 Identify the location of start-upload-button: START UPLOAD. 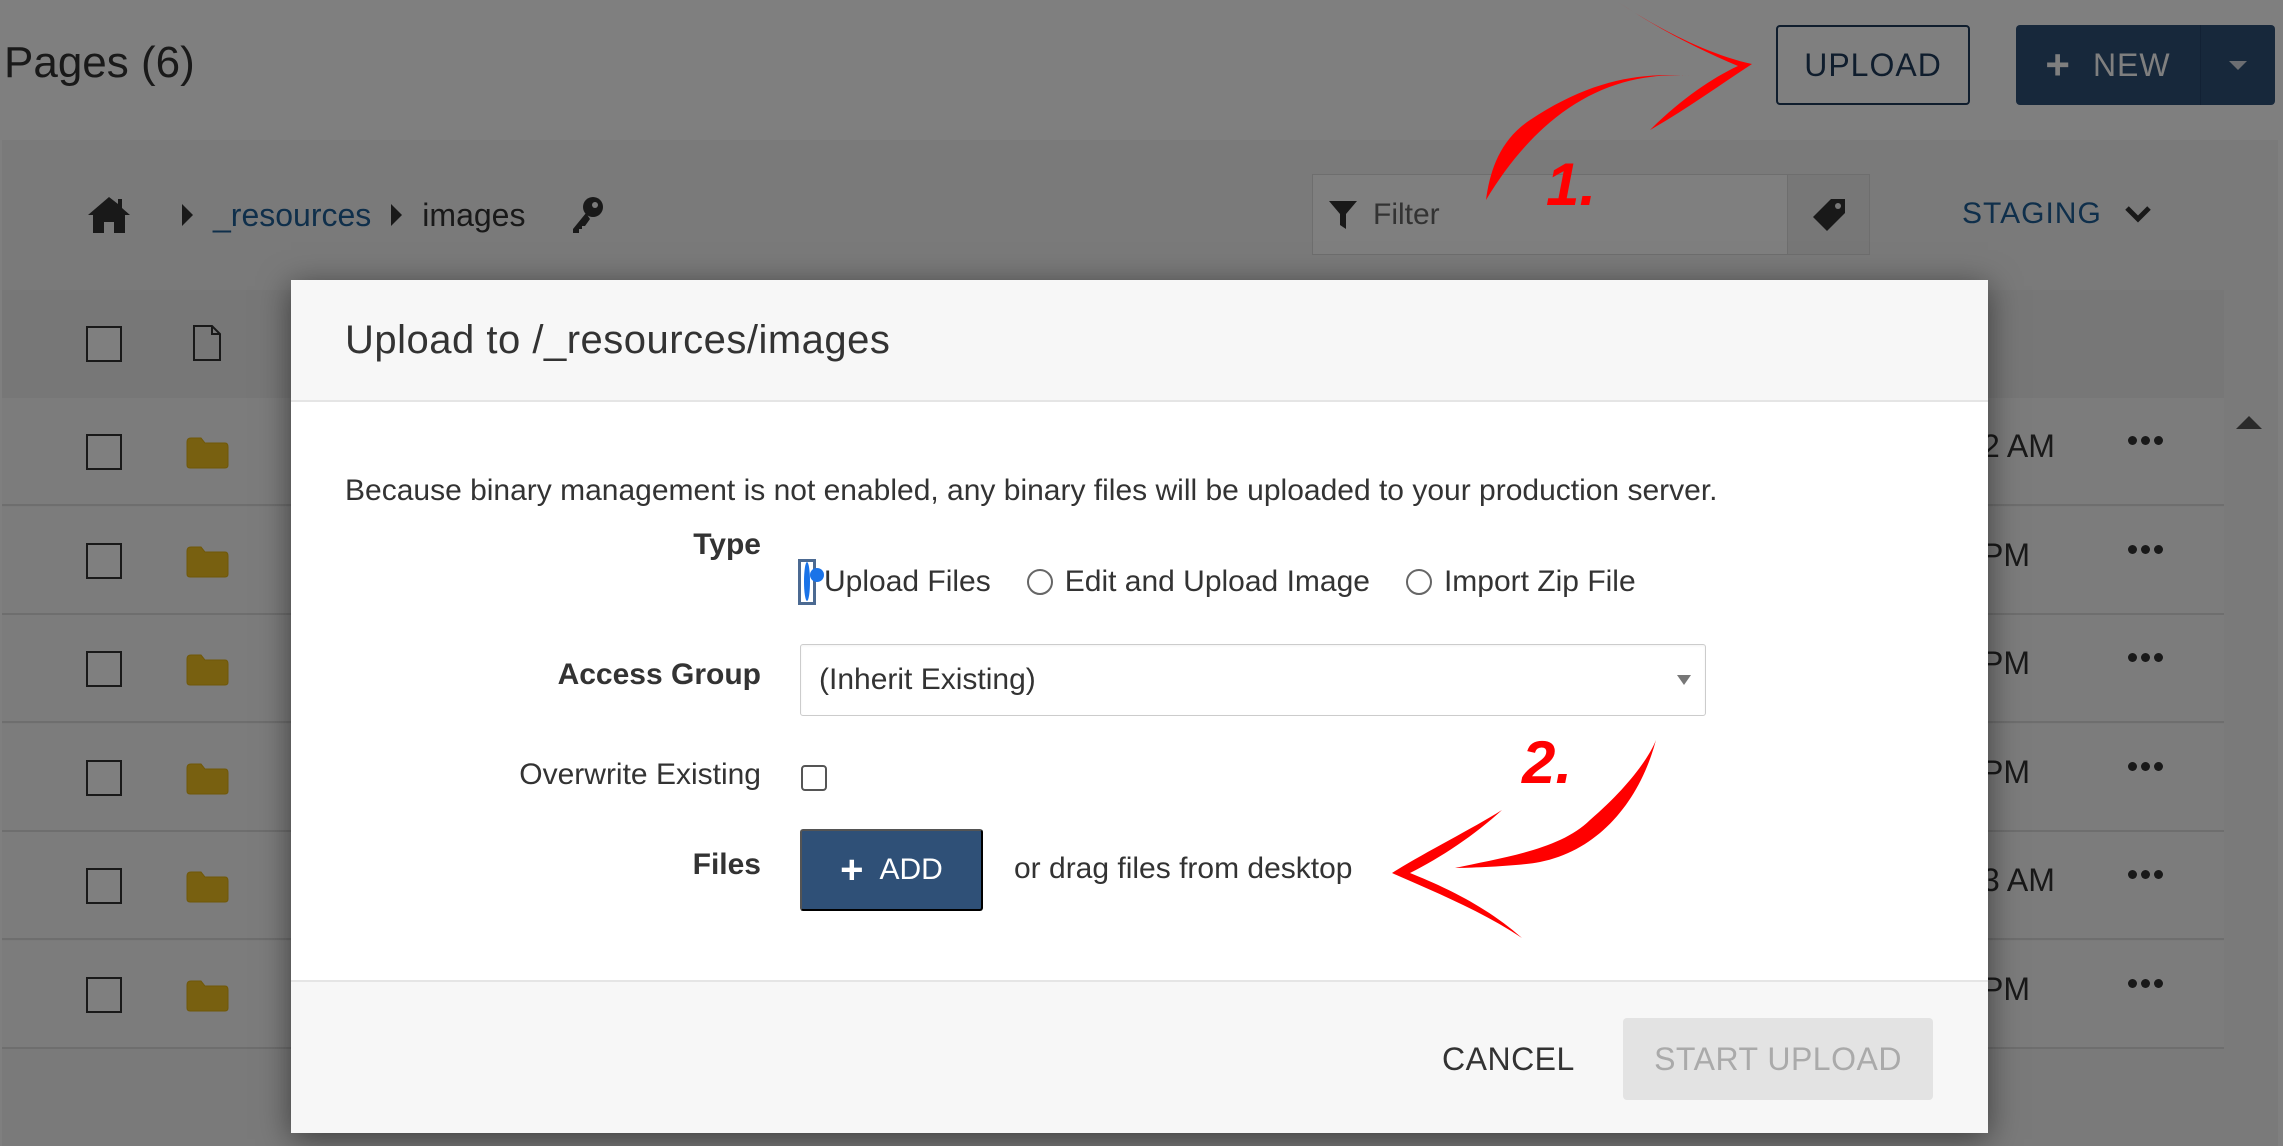
(1778, 1059).